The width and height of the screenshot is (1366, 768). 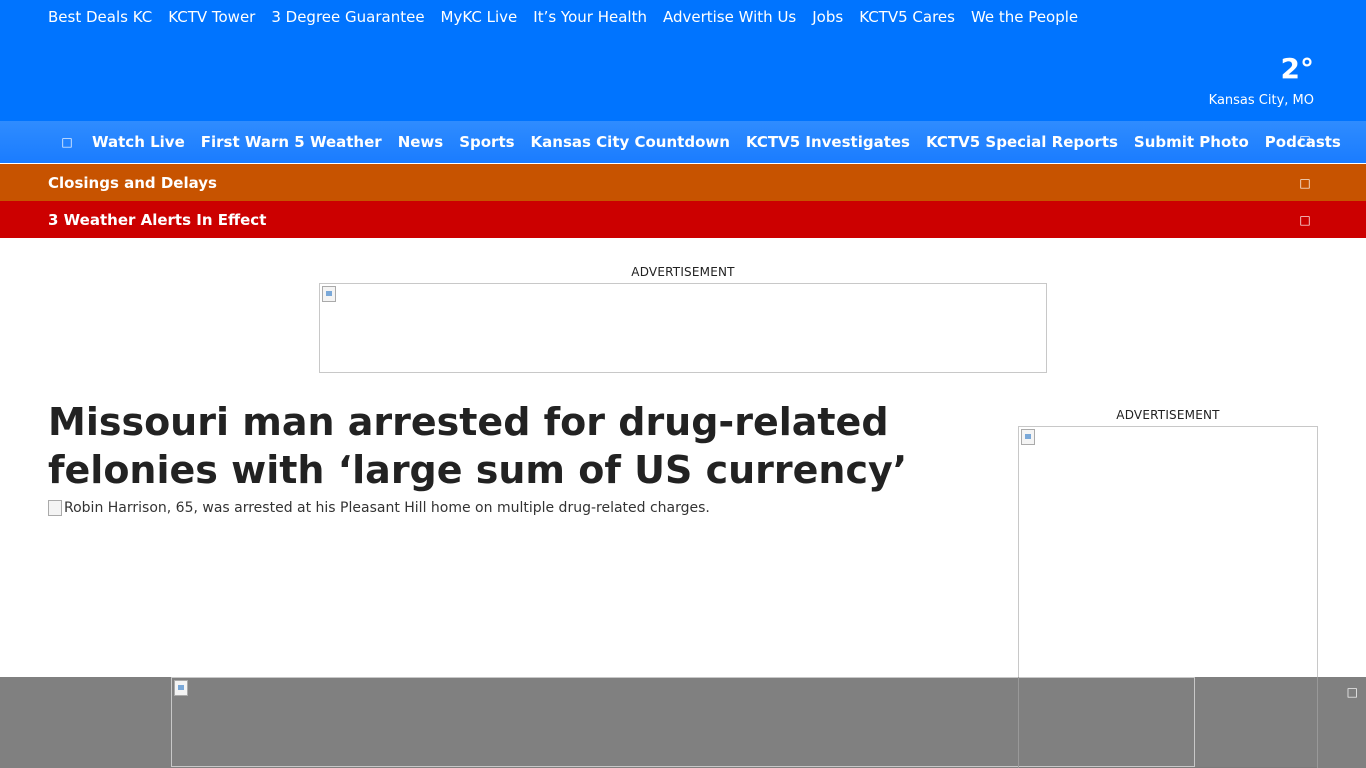 What do you see at coordinates (1022, 142) in the screenshot?
I see `nav-special-reports: KCTV5 Special Reports` at bounding box center [1022, 142].